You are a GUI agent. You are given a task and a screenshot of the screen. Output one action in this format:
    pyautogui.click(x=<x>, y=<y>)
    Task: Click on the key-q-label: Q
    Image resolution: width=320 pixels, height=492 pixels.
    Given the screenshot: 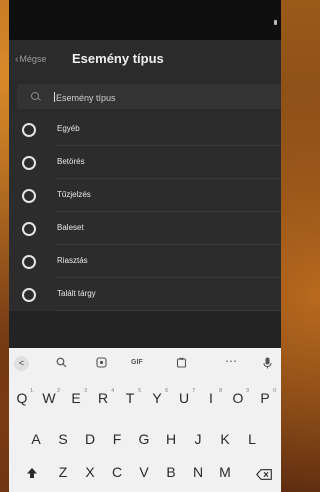 What is the action you would take?
    pyautogui.click(x=22, y=398)
    